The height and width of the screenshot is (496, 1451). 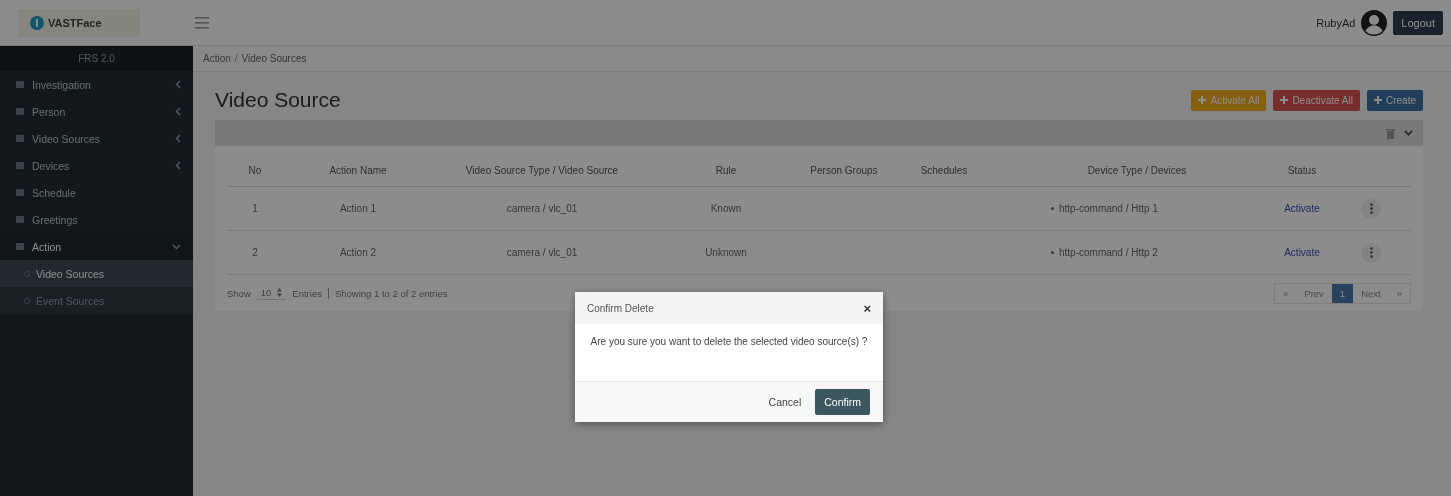 What do you see at coordinates (255, 209) in the screenshot?
I see `table-cell: 1` at bounding box center [255, 209].